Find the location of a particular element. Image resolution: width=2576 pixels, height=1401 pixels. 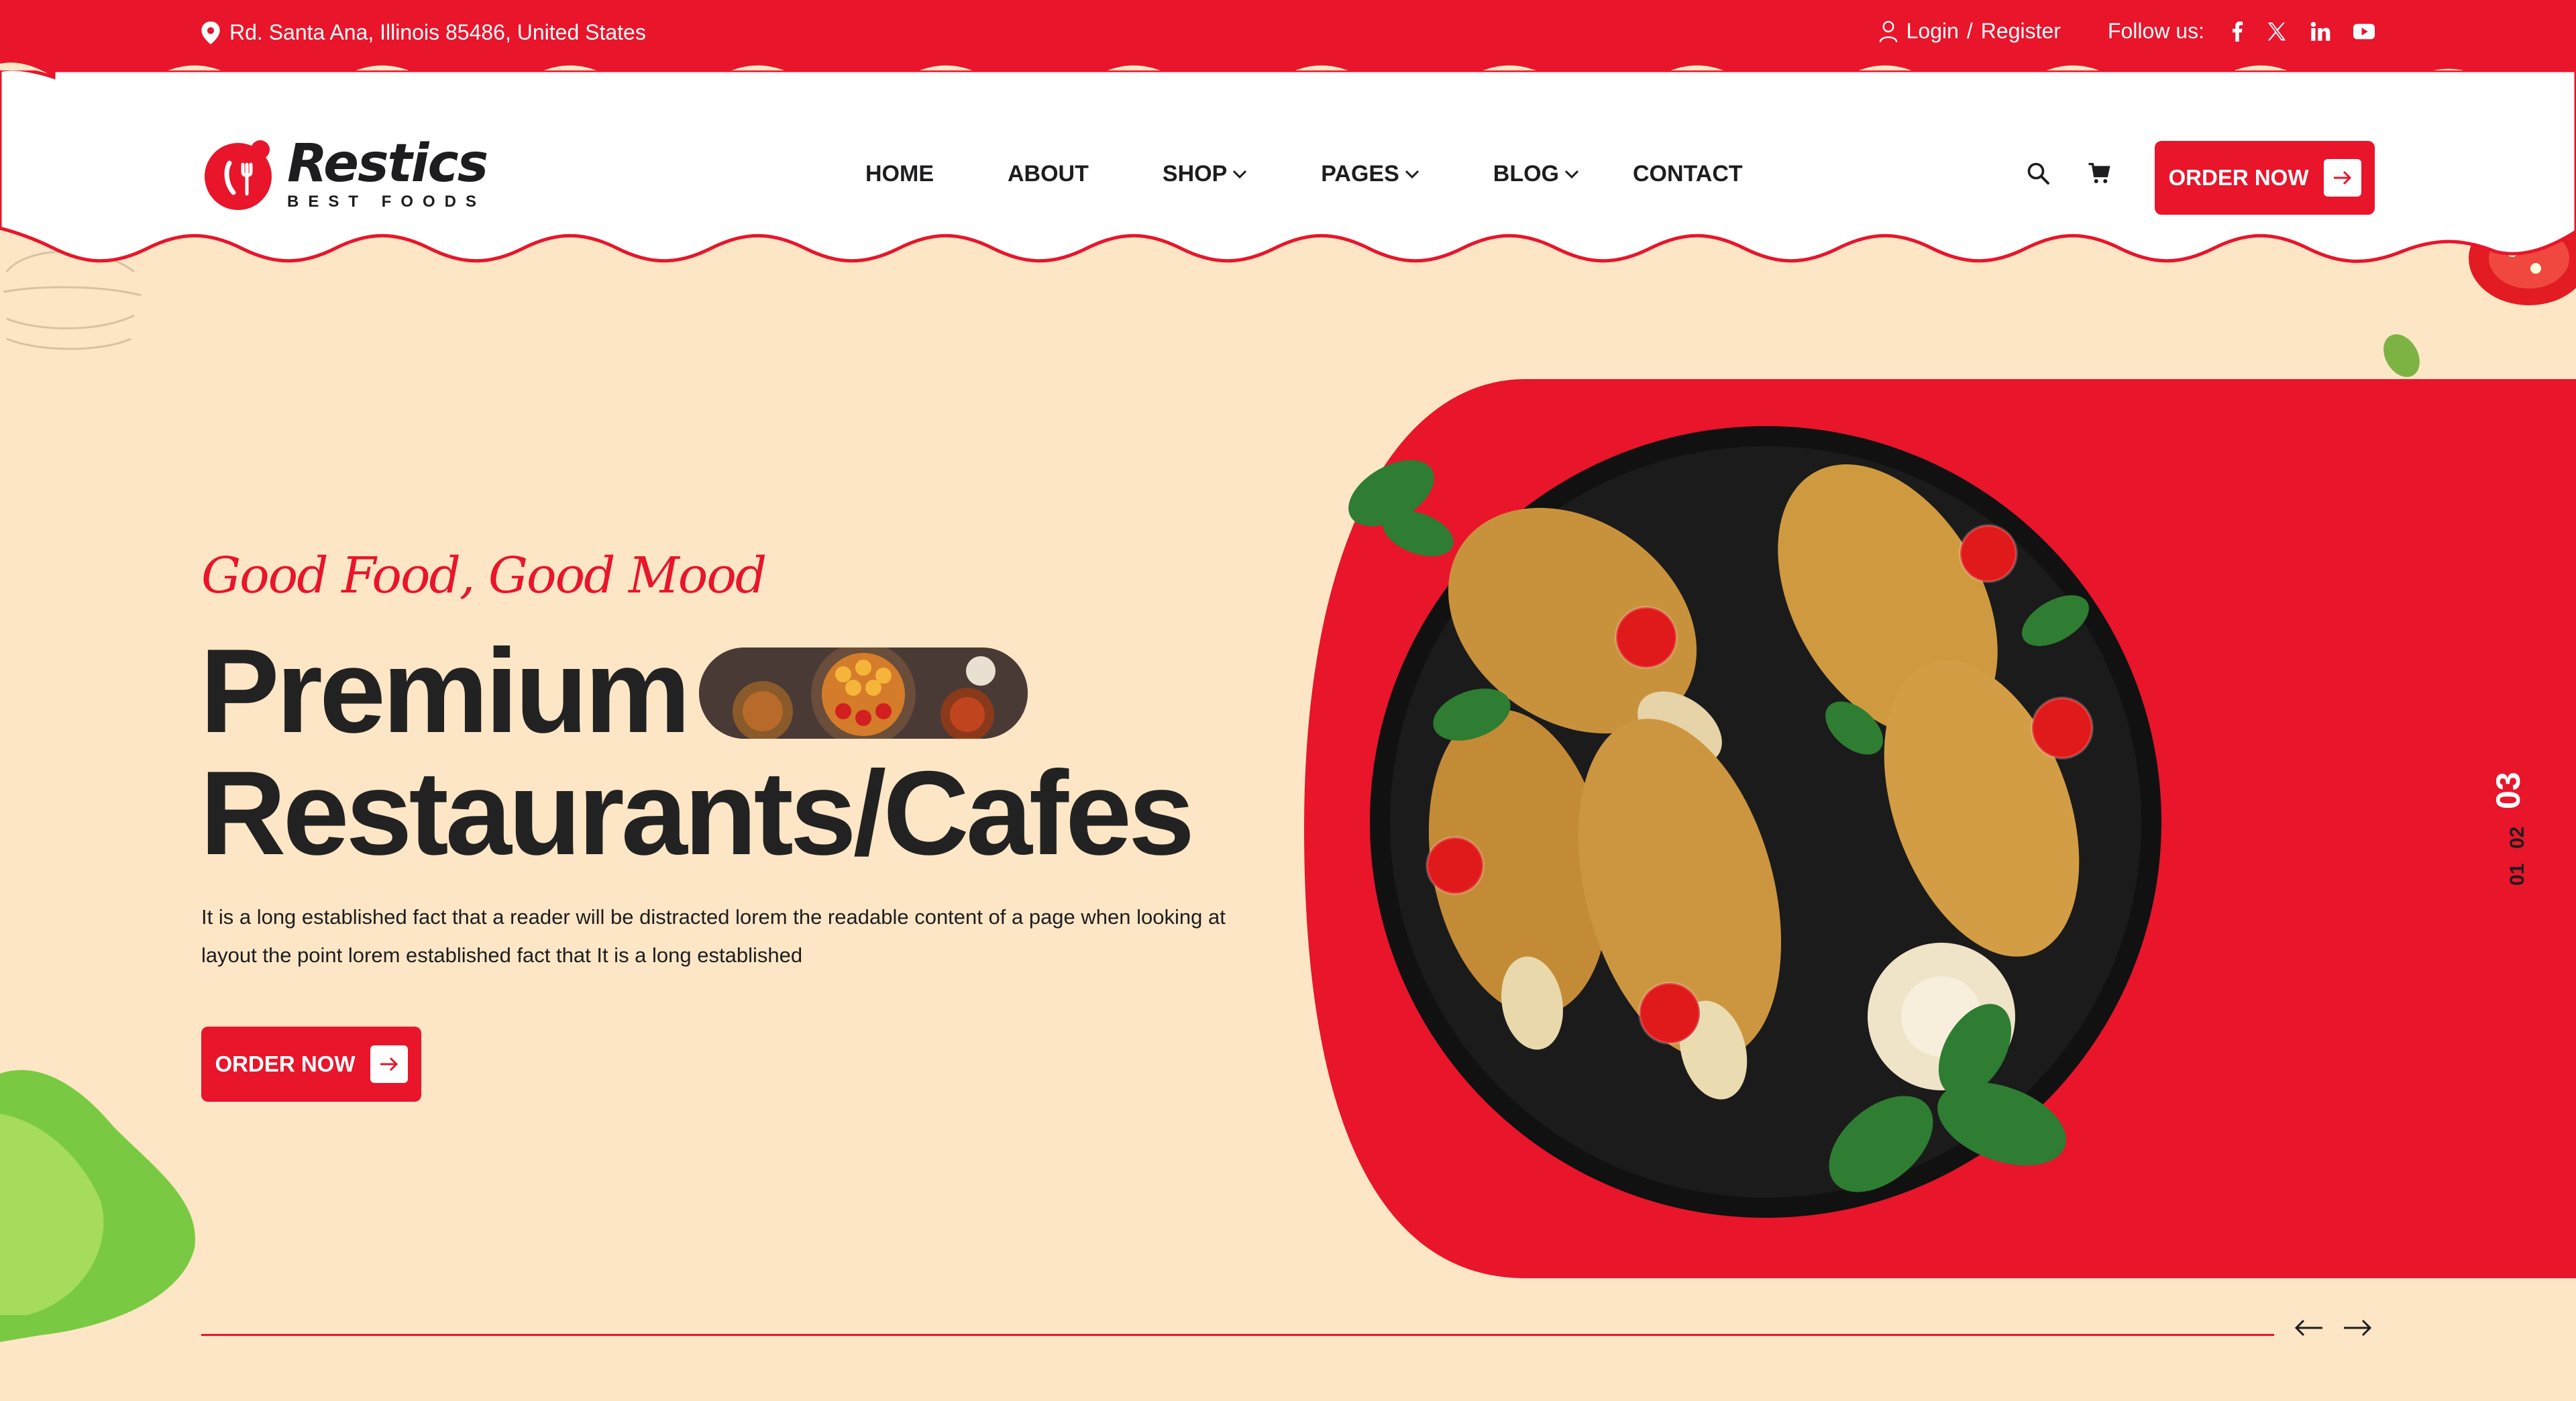

nav-shop: SHOP is located at coordinates (1205, 174).